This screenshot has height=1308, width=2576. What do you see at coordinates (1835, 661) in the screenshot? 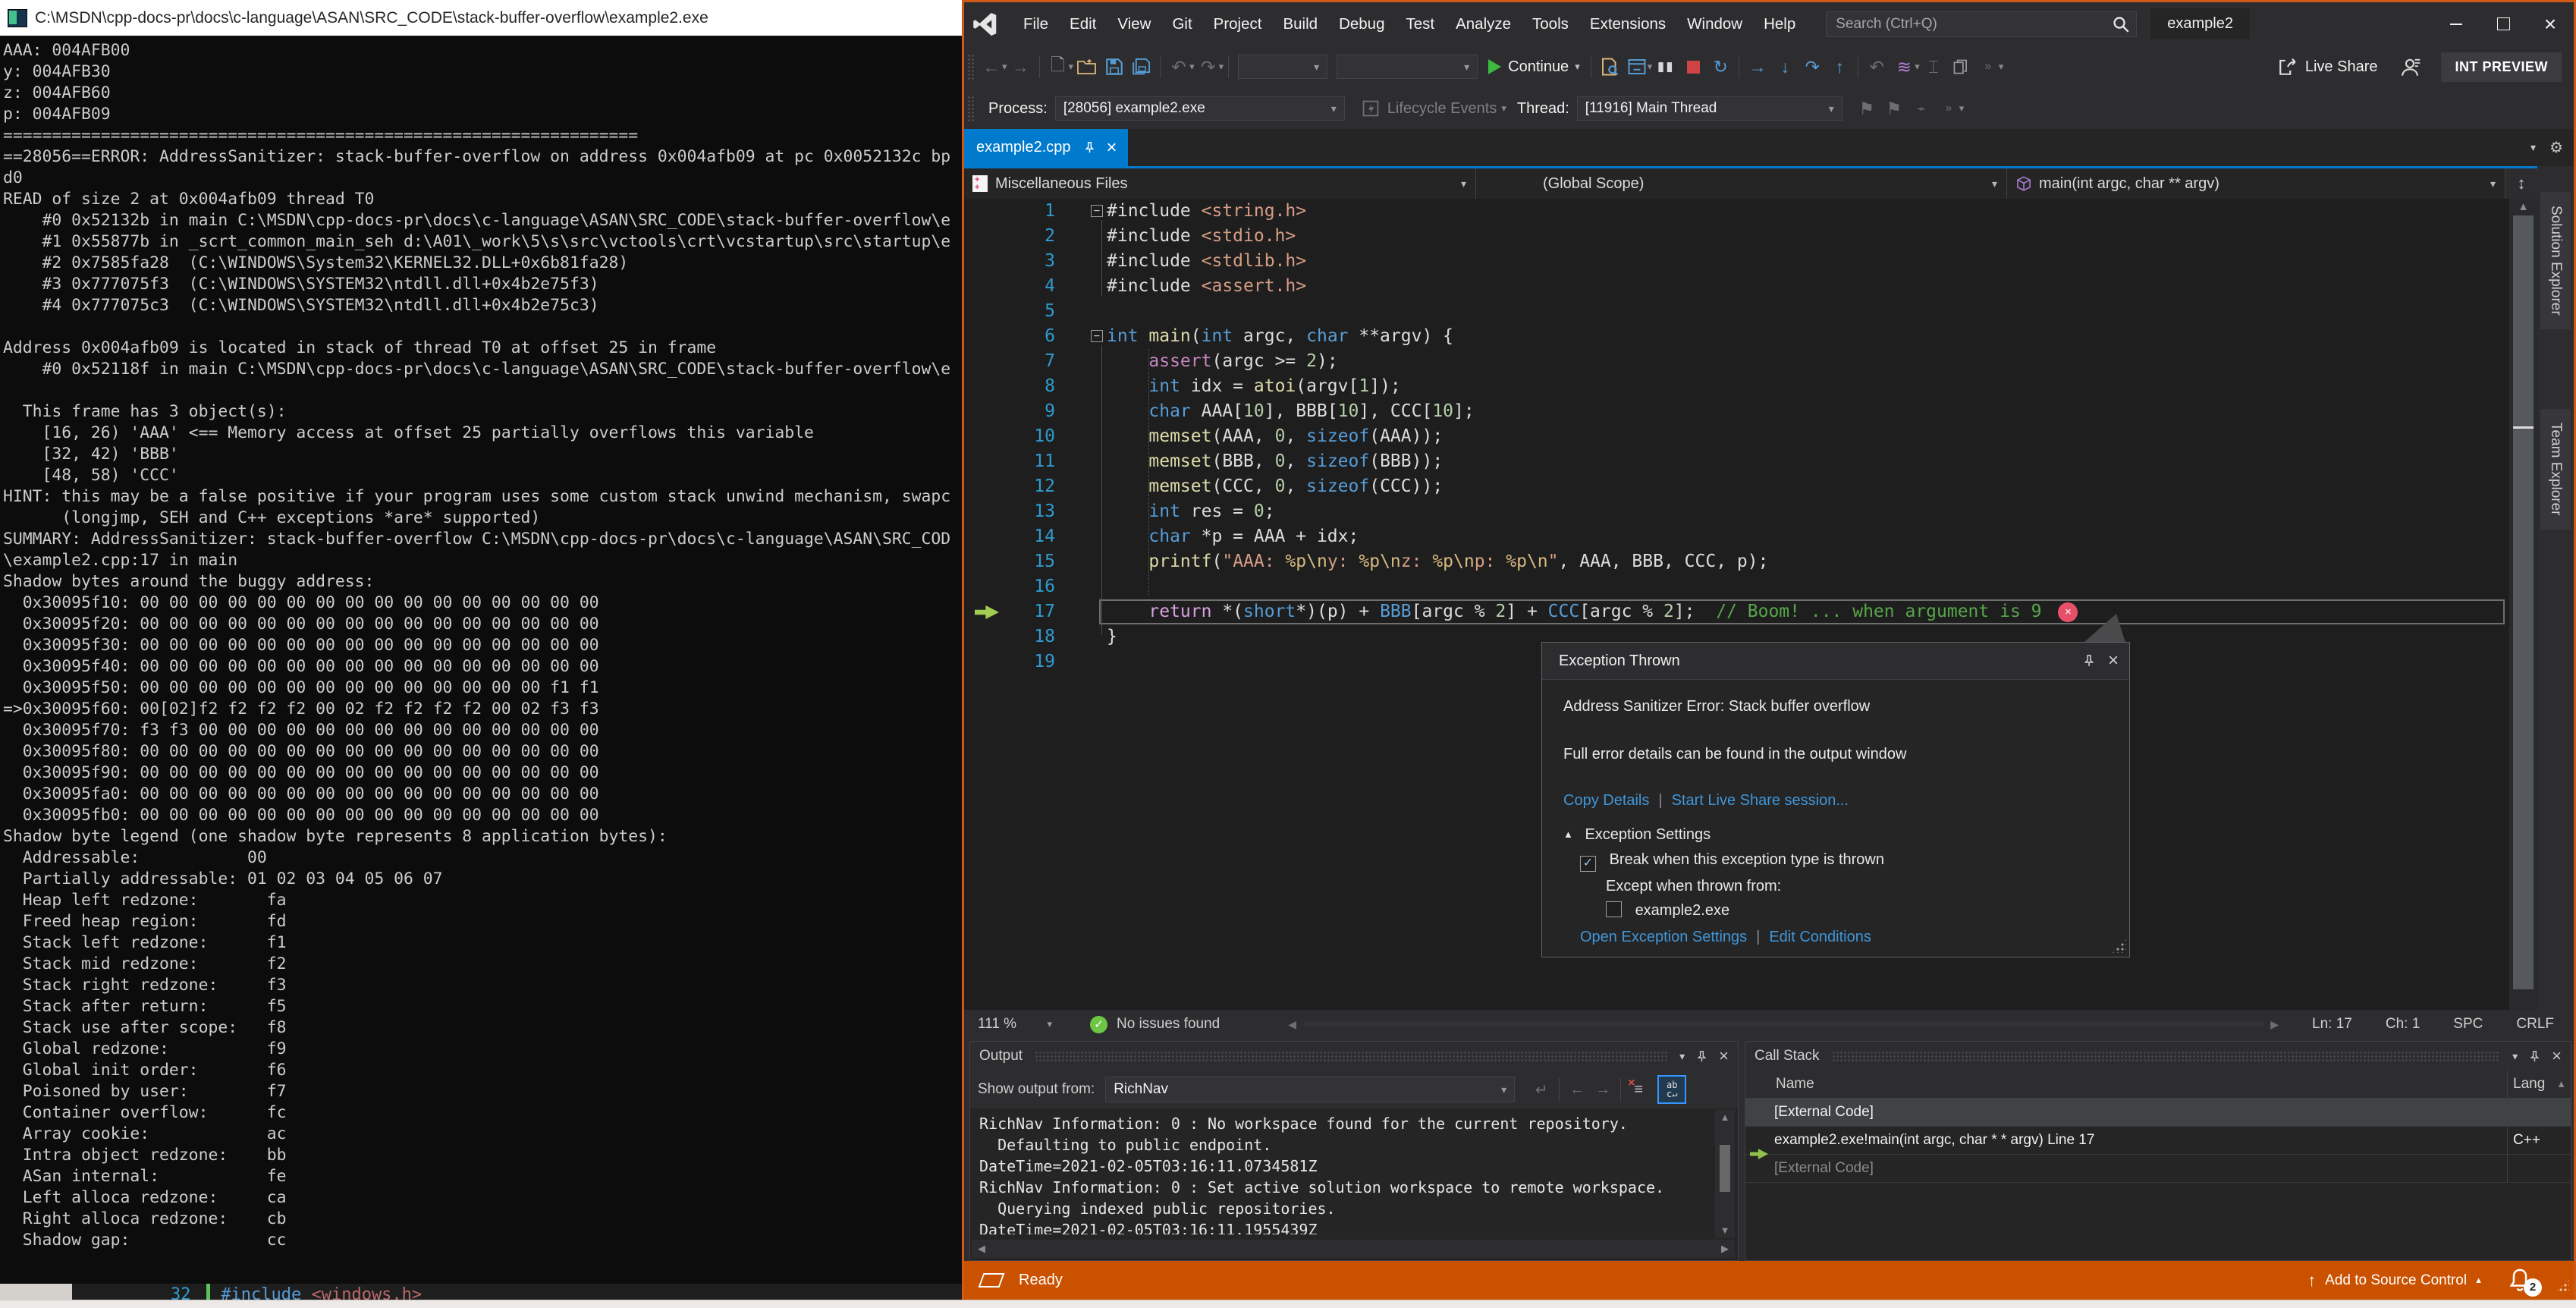
I see `exception-popup-titlebar: Exception Thrown ×` at bounding box center [1835, 661].